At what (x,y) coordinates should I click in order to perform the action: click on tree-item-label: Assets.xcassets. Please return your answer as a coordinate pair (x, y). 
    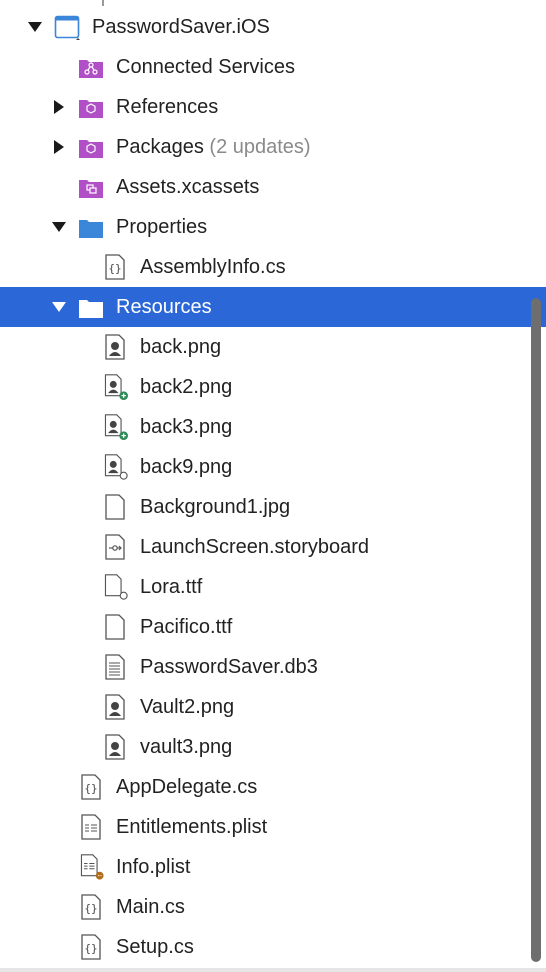
    Looking at the image, I should click on (188, 187).